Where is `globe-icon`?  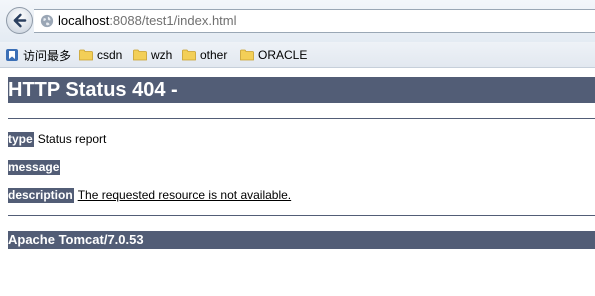 globe-icon is located at coordinates (47, 21).